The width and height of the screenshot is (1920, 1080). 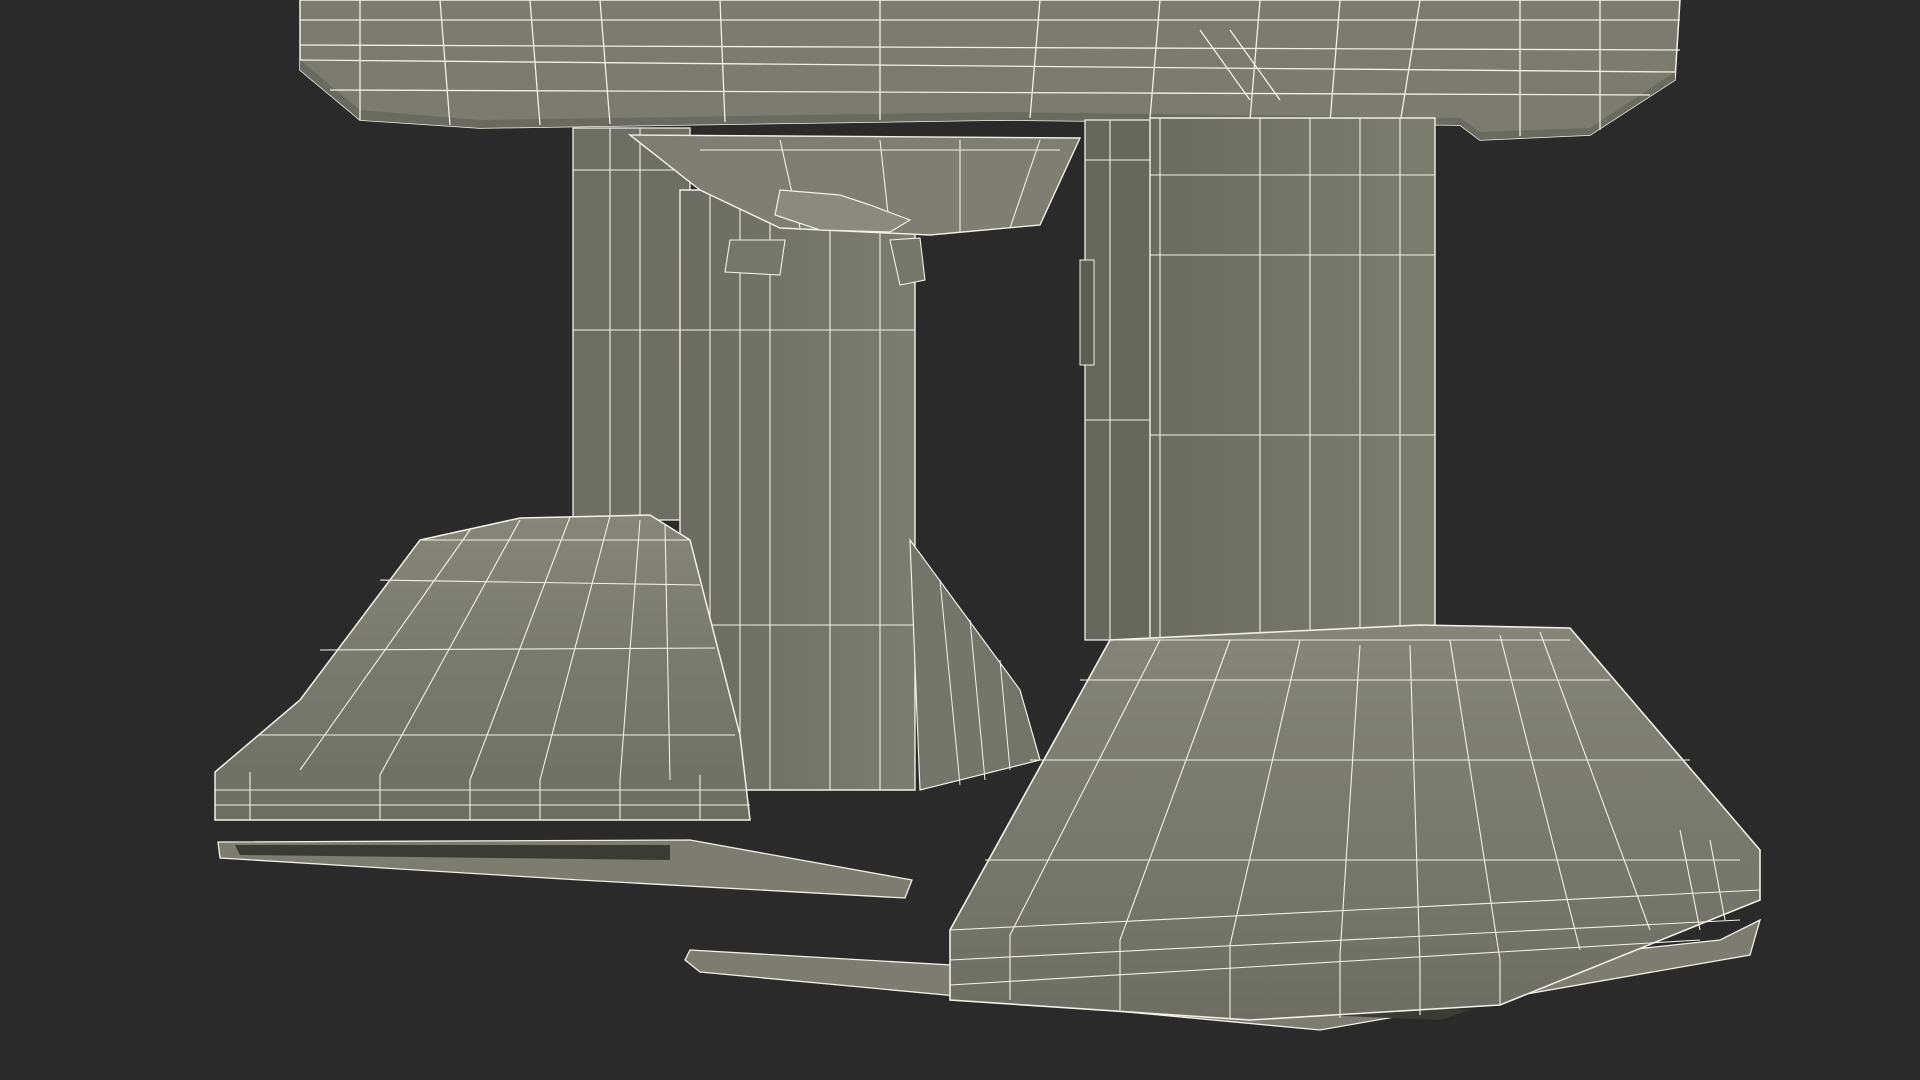 What do you see at coordinates (482, 667) in the screenshot?
I see `left-foot` at bounding box center [482, 667].